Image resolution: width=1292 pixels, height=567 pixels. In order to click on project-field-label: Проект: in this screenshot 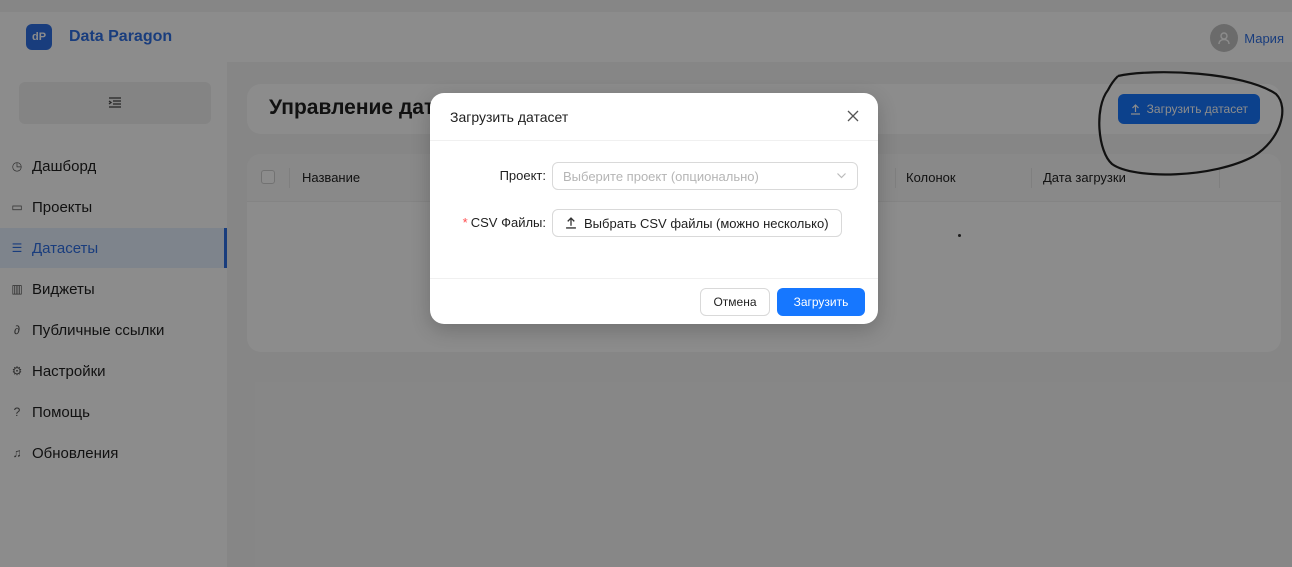, I will do `click(522, 175)`.